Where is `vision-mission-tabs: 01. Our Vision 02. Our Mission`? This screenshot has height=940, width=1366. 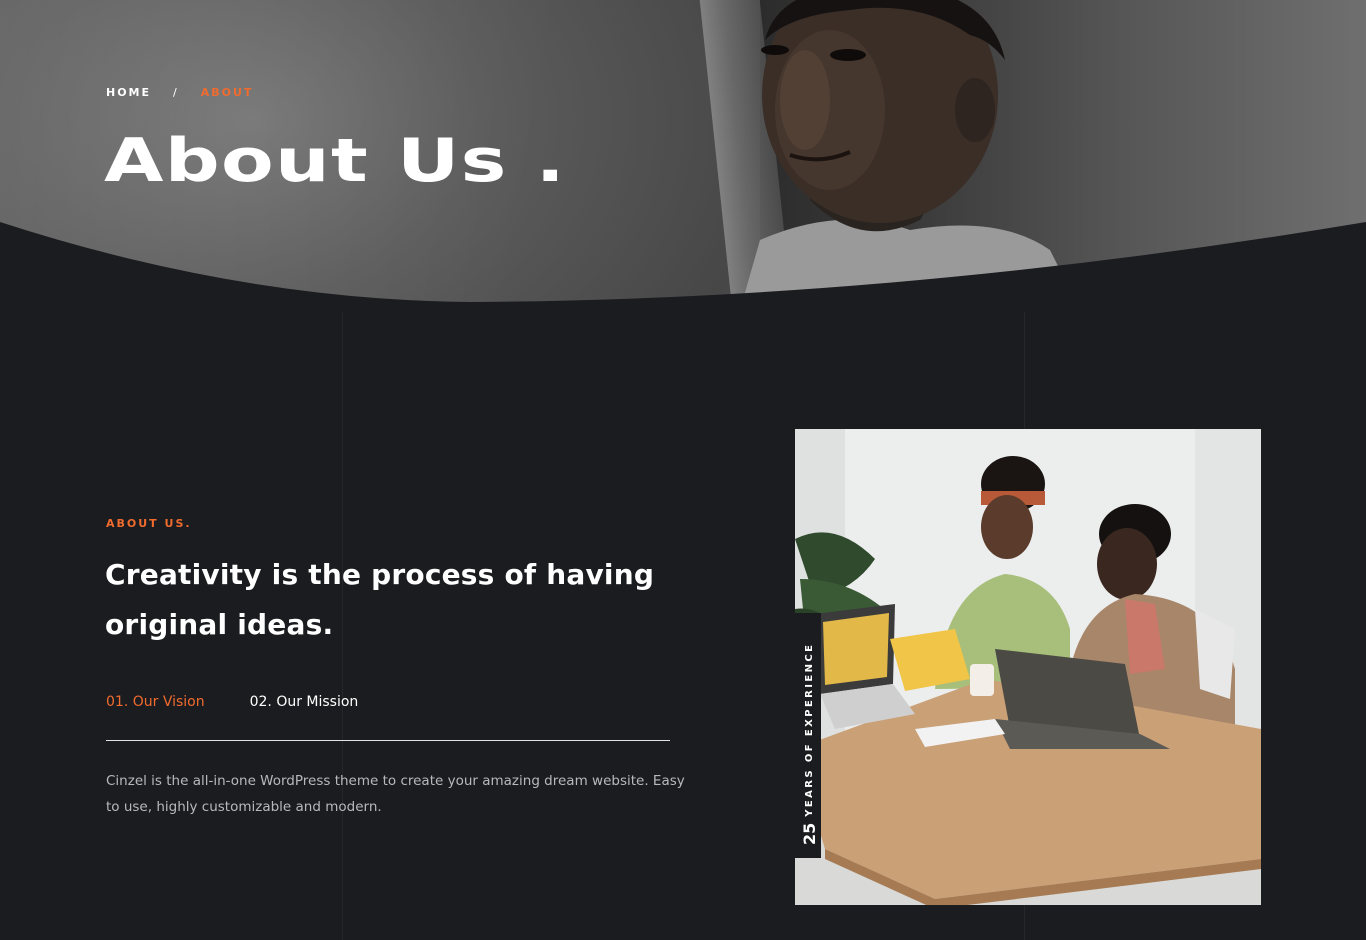
vision-mission-tabs: 01. Our Vision 02. Our Mission is located at coordinates (232, 702).